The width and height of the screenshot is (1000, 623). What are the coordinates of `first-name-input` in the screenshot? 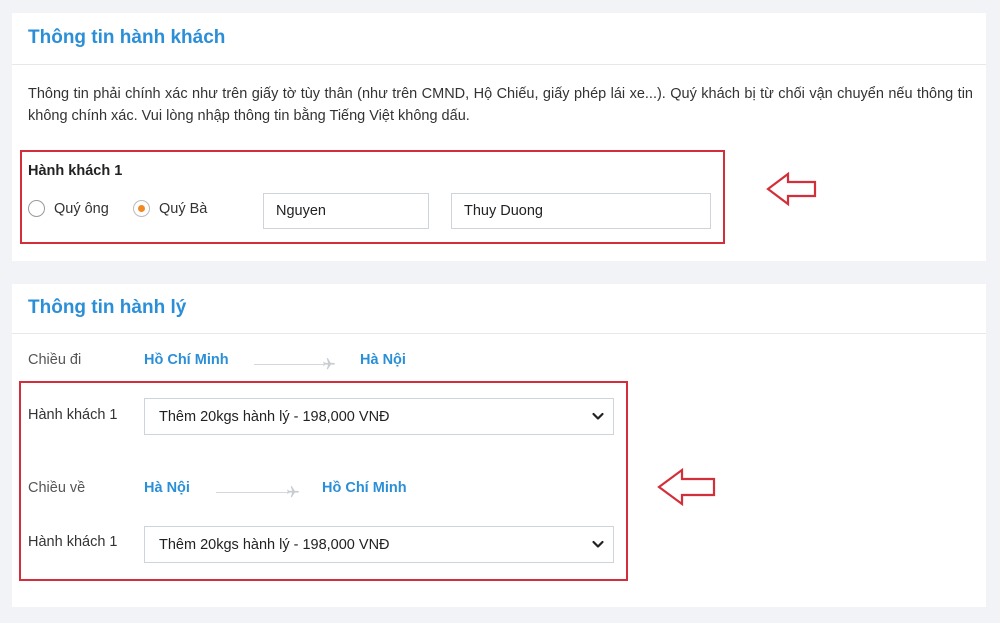 It's located at (581, 211).